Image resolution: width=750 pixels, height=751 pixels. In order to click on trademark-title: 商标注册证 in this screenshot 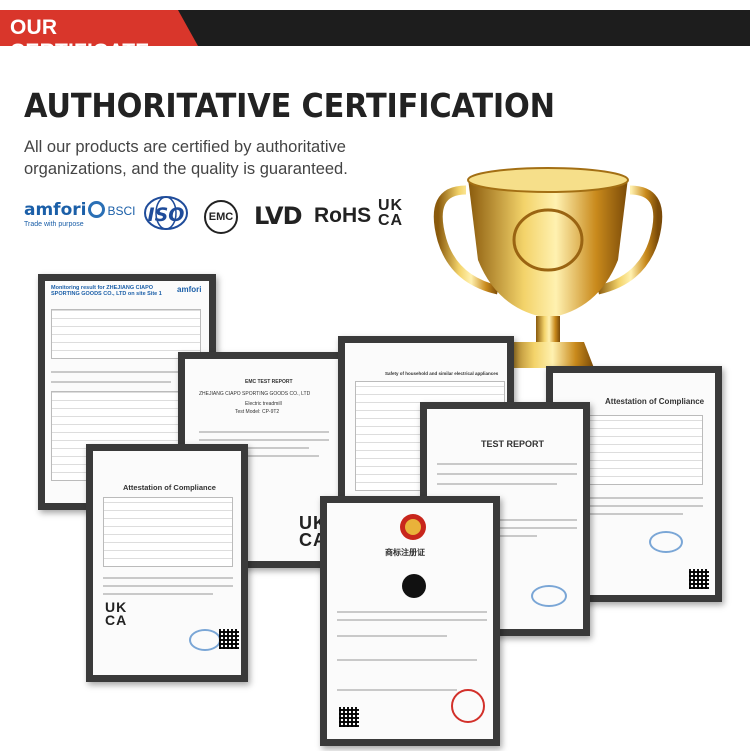, I will do `click(405, 552)`.